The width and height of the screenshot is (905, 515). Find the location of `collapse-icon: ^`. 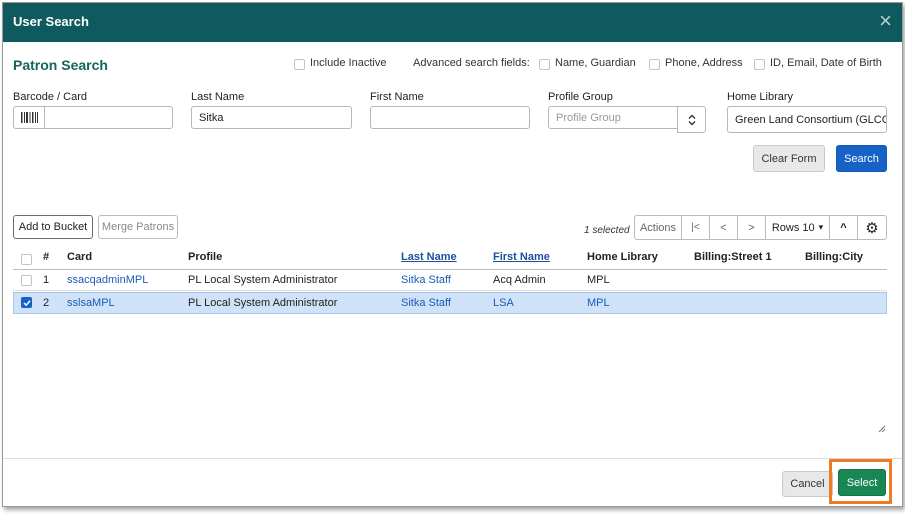

collapse-icon: ^ is located at coordinates (843, 227).